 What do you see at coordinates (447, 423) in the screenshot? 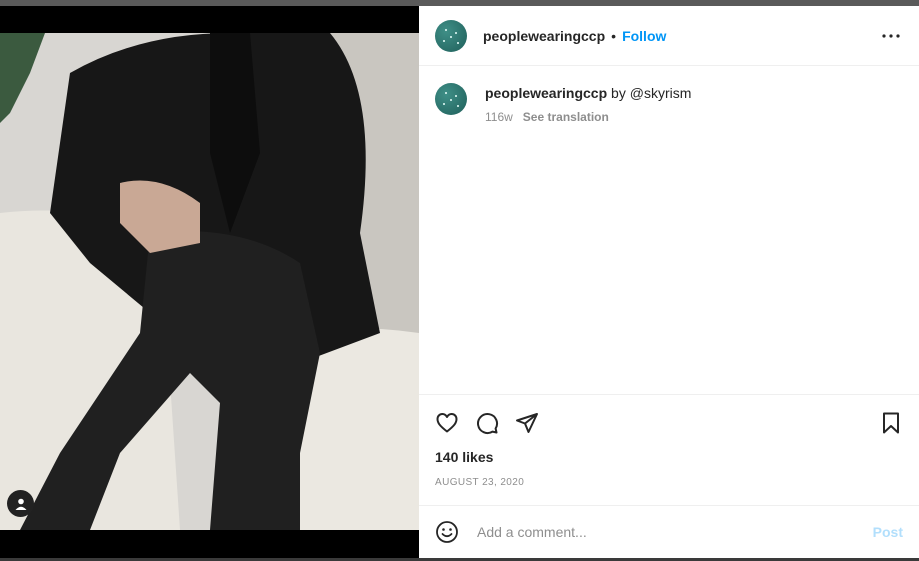
I see `heart-icon` at bounding box center [447, 423].